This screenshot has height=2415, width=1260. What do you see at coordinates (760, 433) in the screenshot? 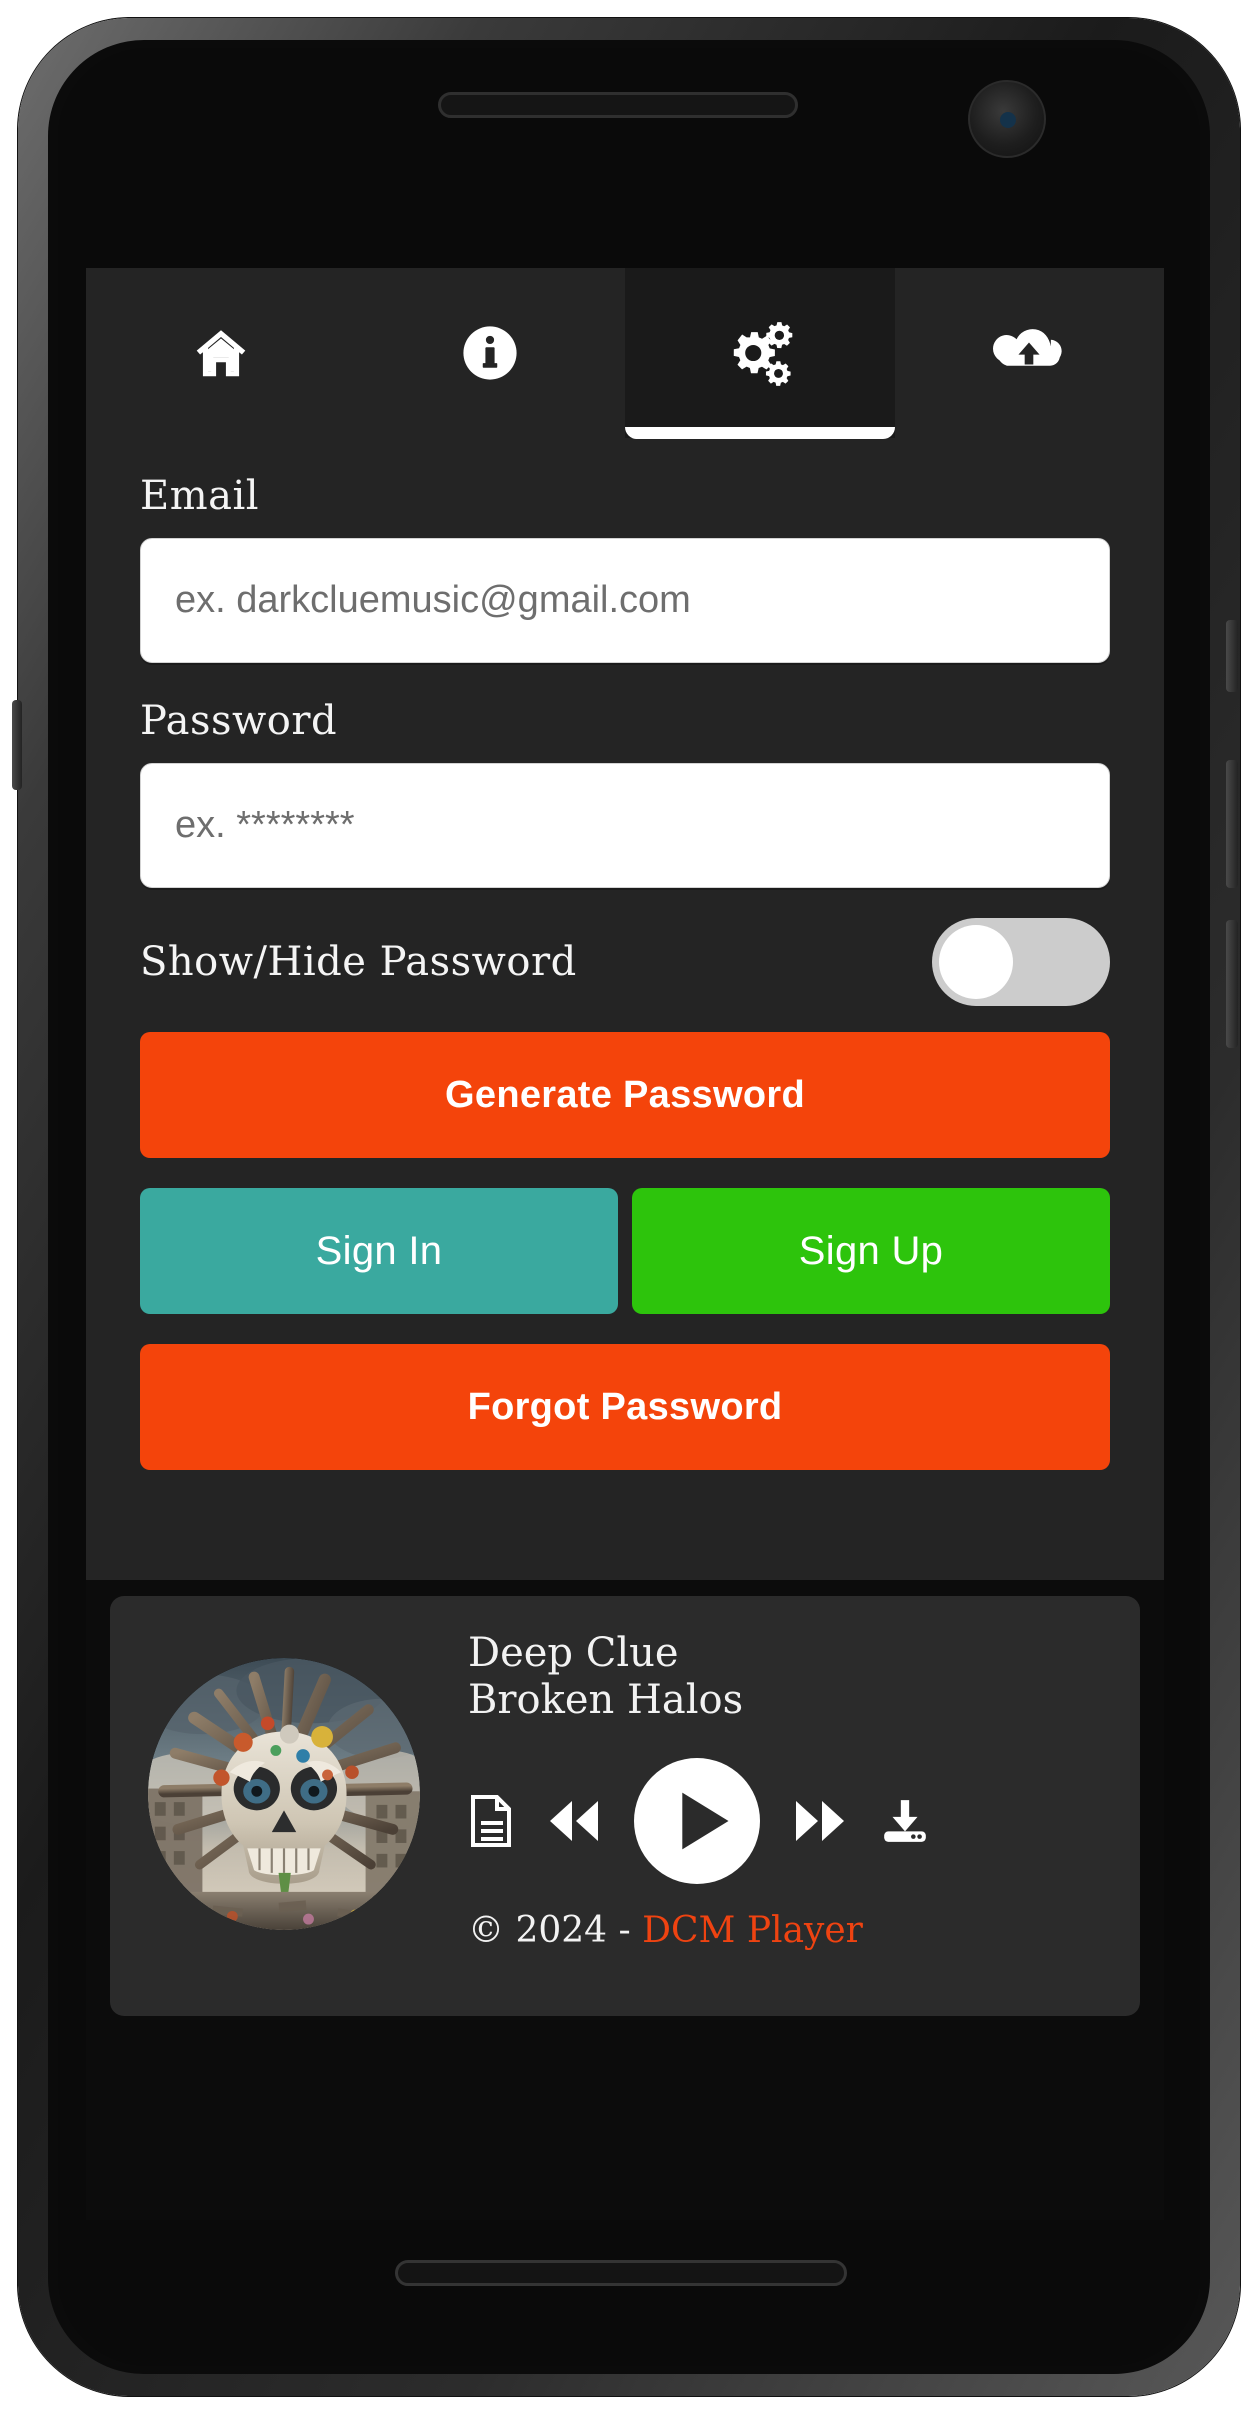
I see `active-tab-indicator` at bounding box center [760, 433].